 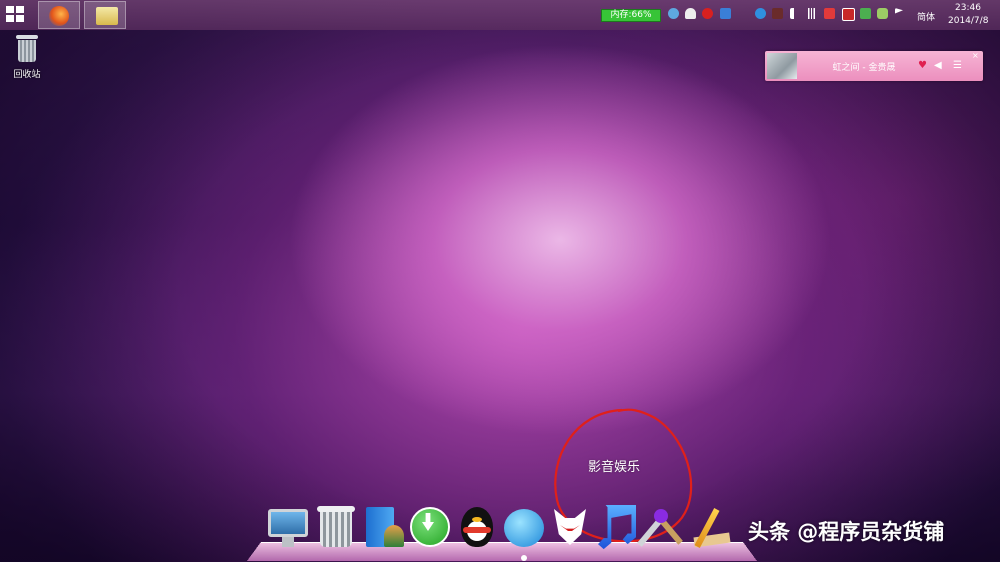 I want to click on monitor-icon, so click(x=288, y=523).